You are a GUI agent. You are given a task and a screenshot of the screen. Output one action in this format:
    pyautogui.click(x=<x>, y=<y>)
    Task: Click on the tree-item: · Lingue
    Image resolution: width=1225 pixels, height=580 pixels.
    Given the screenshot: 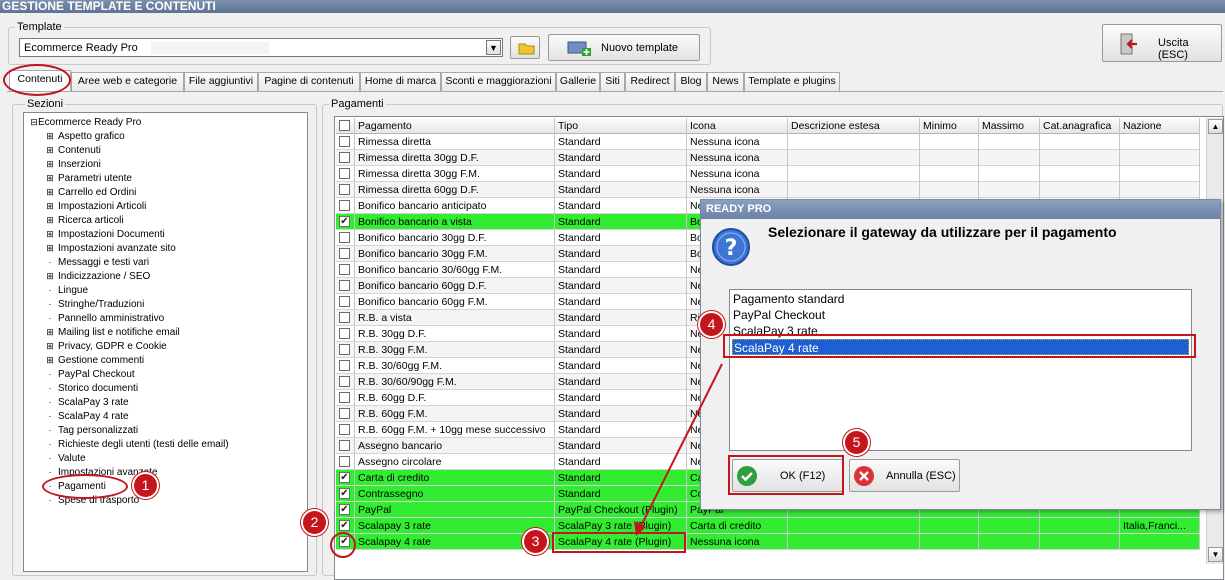 What is the action you would take?
    pyautogui.click(x=67, y=290)
    